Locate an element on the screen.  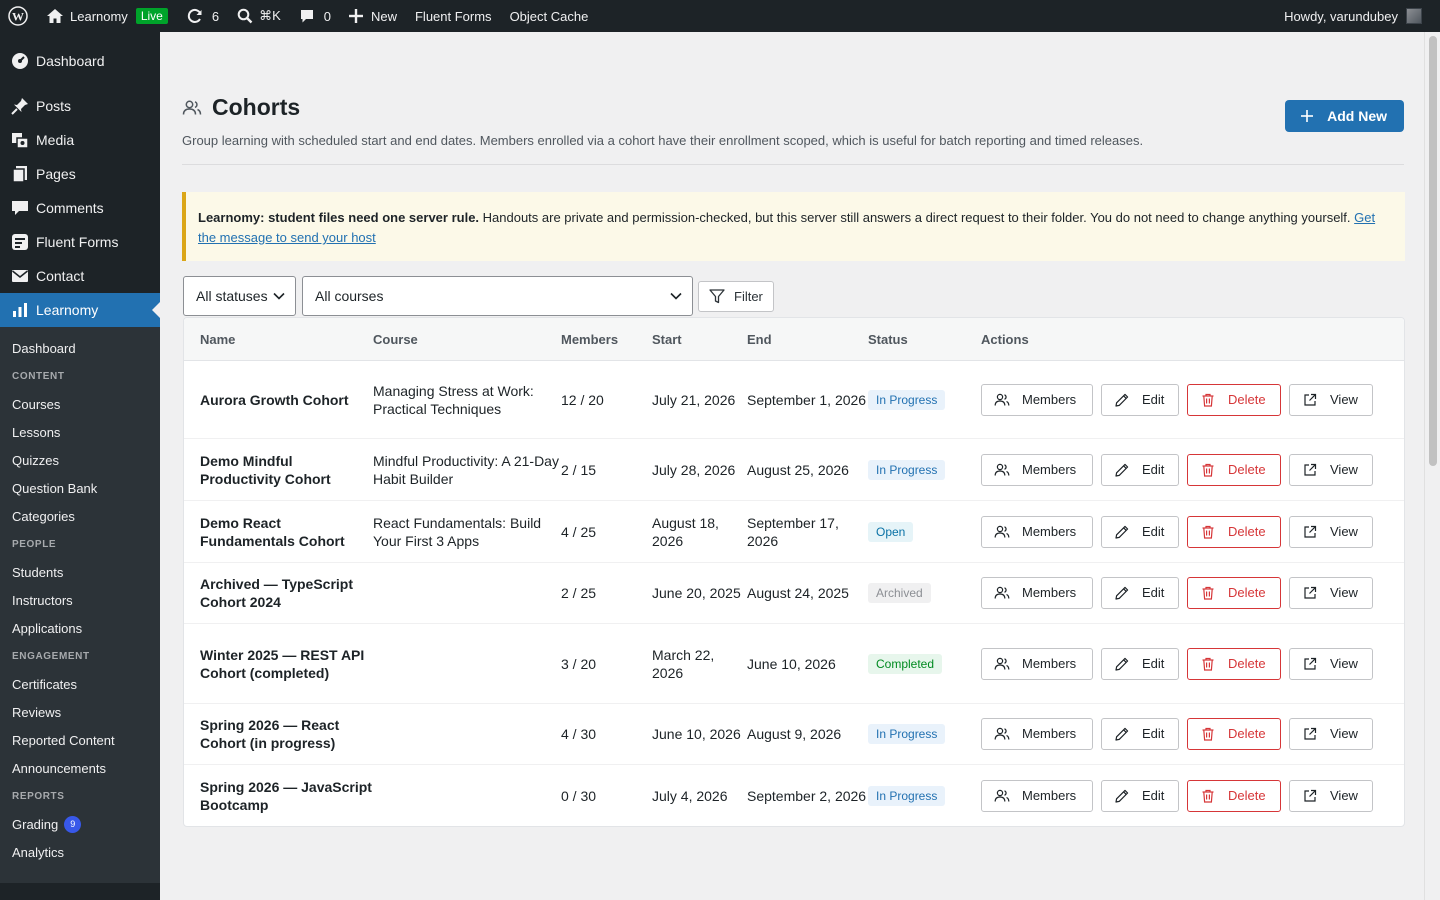
menu-dashboard: Dashboard is located at coordinates (80, 61).